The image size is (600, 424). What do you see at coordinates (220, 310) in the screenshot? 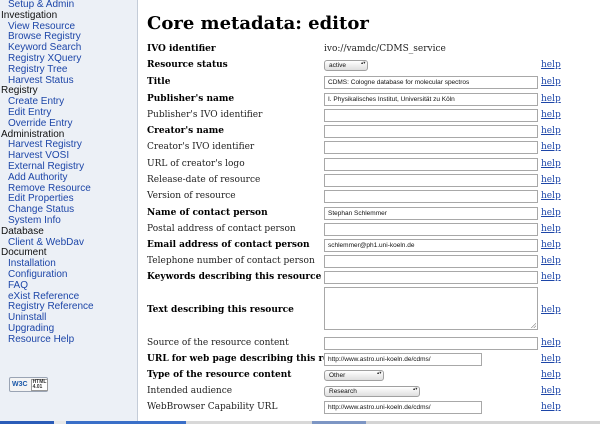
I see `label-description: Text describing this resource` at bounding box center [220, 310].